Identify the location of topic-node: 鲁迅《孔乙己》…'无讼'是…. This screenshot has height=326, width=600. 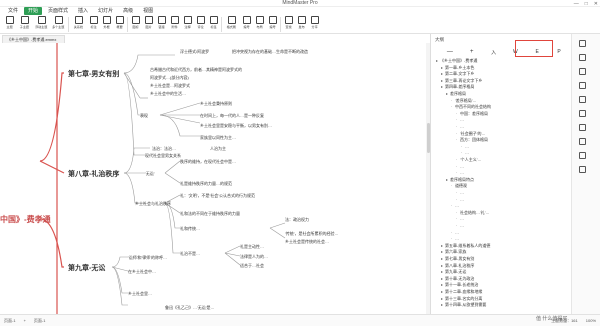
(190, 307).